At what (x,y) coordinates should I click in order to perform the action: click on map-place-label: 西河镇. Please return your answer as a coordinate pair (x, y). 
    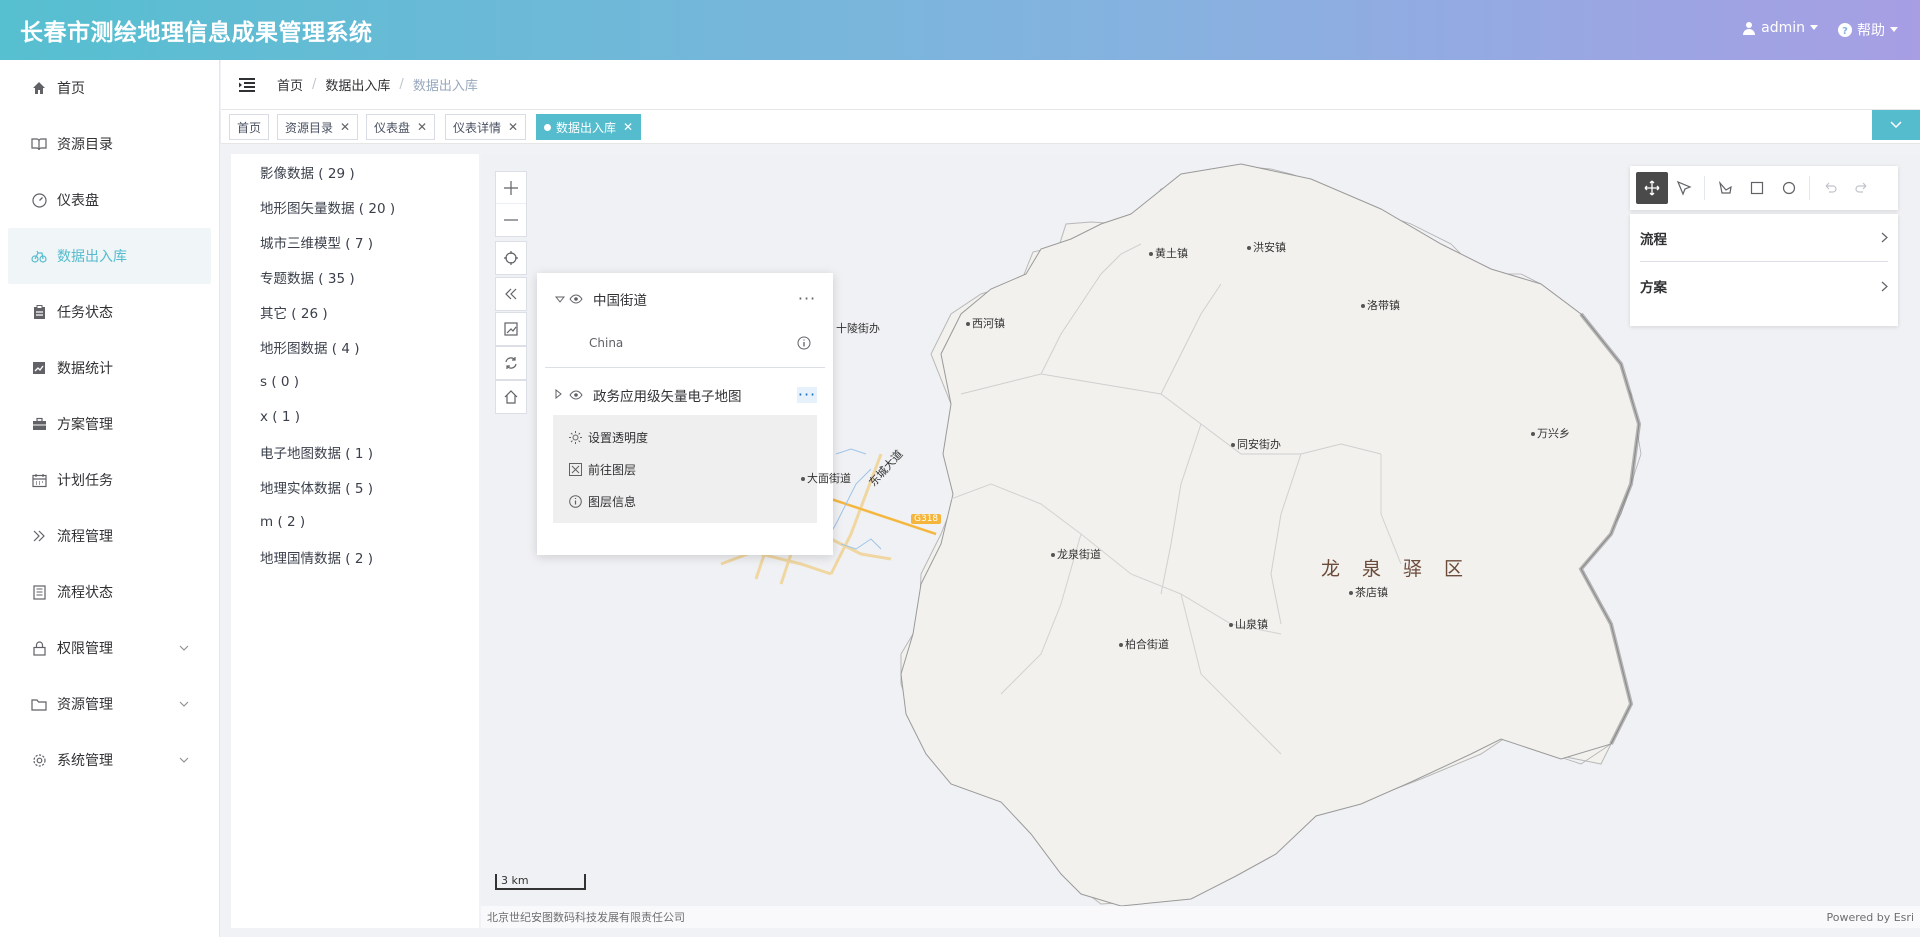
    Looking at the image, I should click on (985, 323).